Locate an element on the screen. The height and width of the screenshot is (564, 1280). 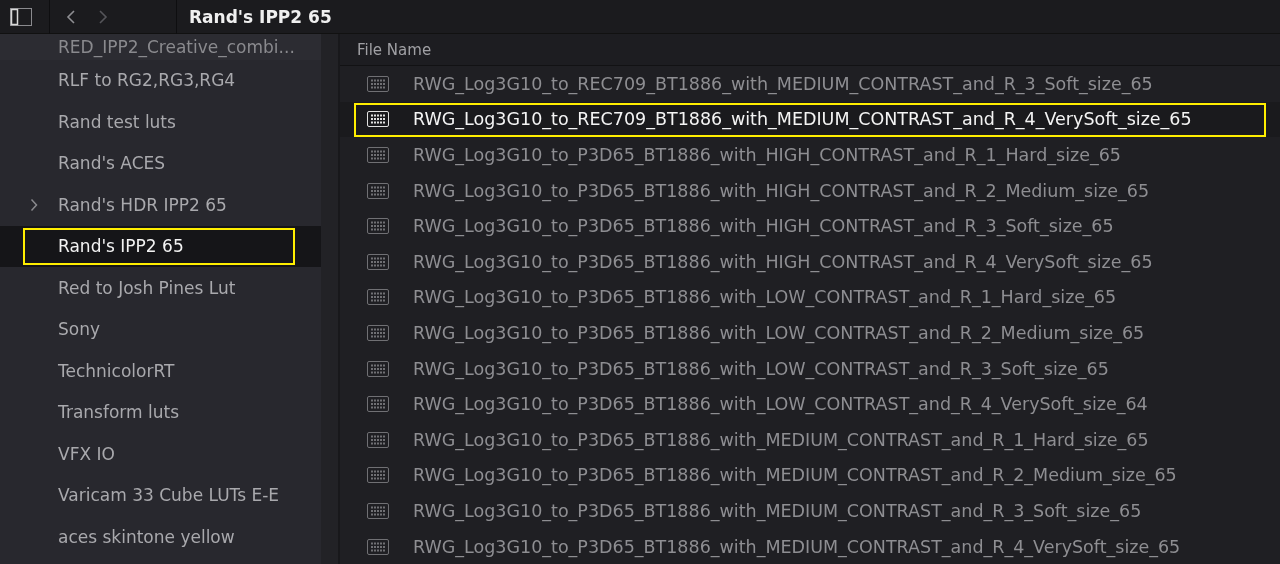
file-row: RWG_Log3G10_to_P3D65_BT1886_with_MEDIUM_CONTRAST_and_R_1_Hard_size_65 is located at coordinates (810, 439).